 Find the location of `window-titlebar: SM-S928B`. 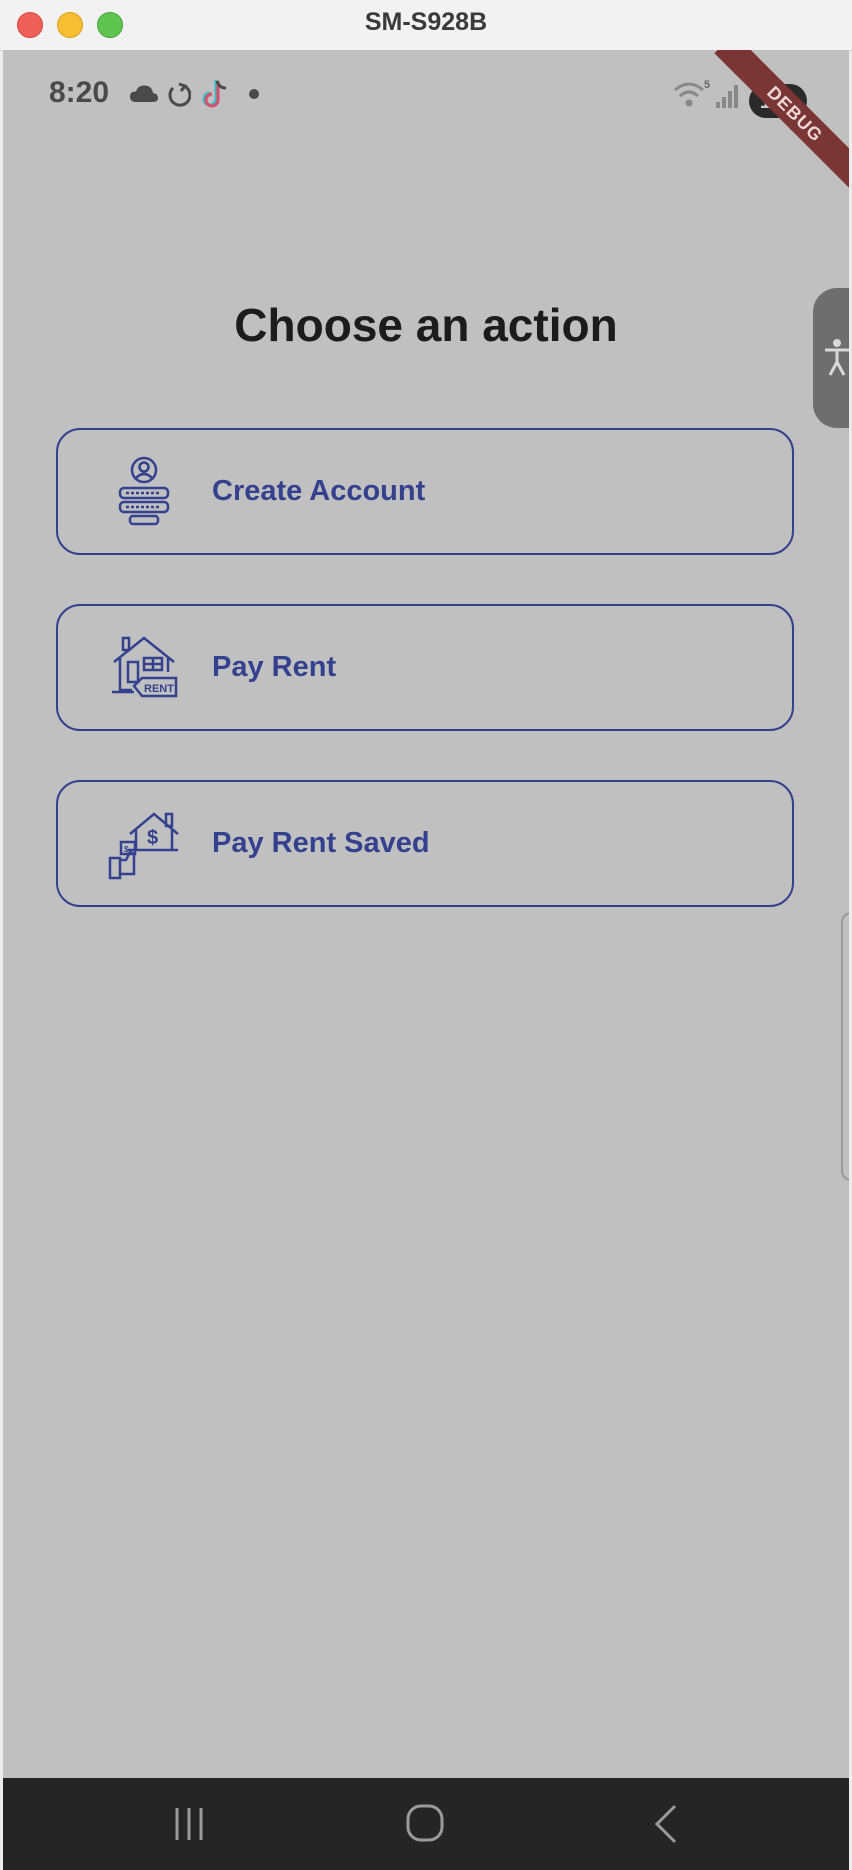

window-titlebar: SM-S928B is located at coordinates (426, 25).